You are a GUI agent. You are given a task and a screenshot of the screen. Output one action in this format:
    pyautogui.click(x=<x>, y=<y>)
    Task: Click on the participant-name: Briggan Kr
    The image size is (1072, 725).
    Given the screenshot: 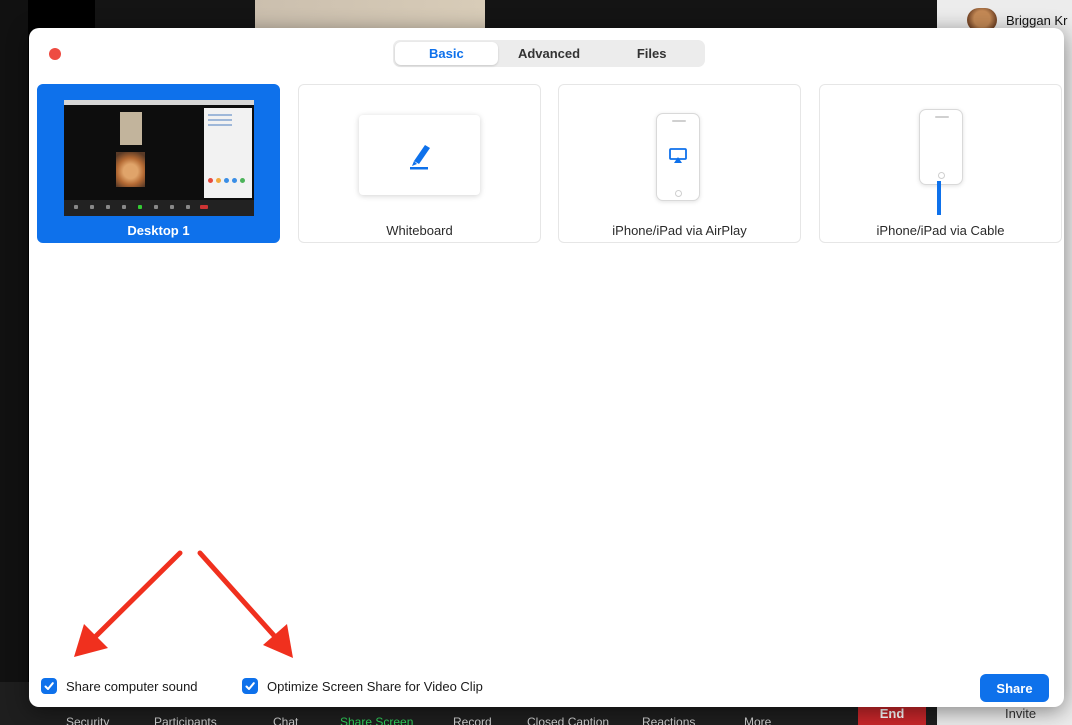 What is the action you would take?
    pyautogui.click(x=1037, y=20)
    